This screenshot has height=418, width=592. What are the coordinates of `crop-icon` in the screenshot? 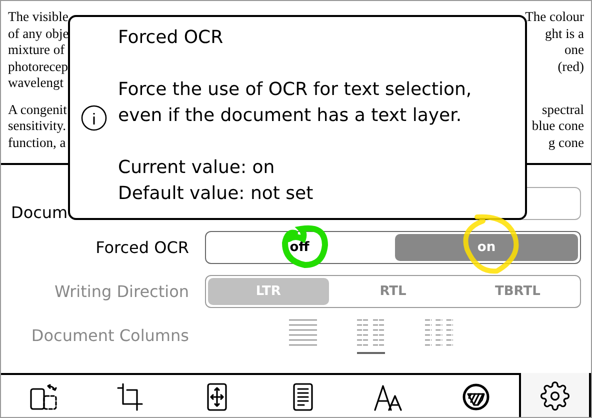 It's located at (130, 397).